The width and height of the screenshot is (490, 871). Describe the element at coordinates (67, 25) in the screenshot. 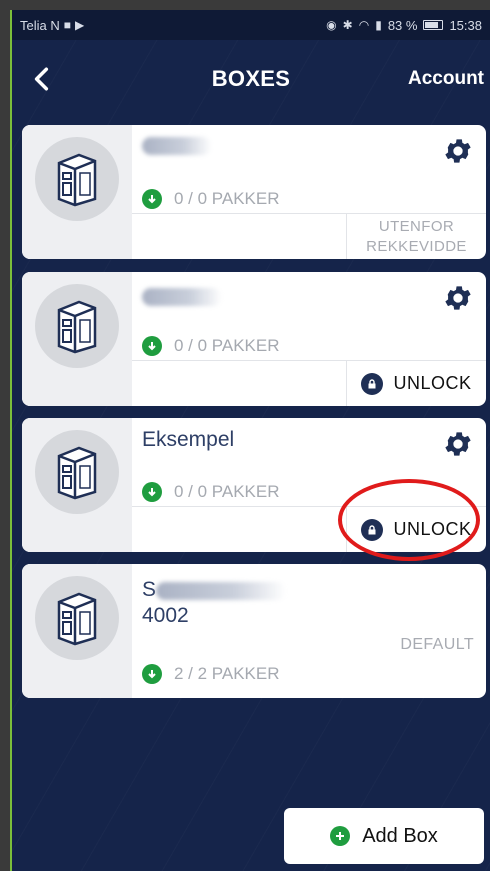

I see `facebook-icon: ■` at that location.